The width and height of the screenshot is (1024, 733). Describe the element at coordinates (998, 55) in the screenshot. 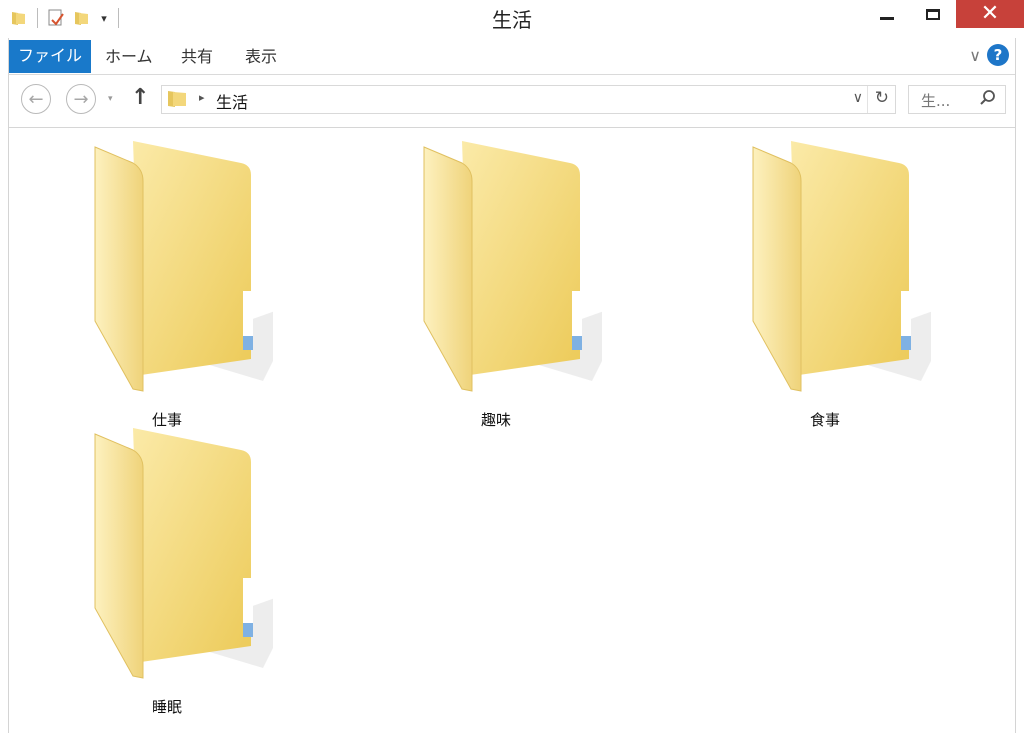

I see `help-icon: ?` at that location.